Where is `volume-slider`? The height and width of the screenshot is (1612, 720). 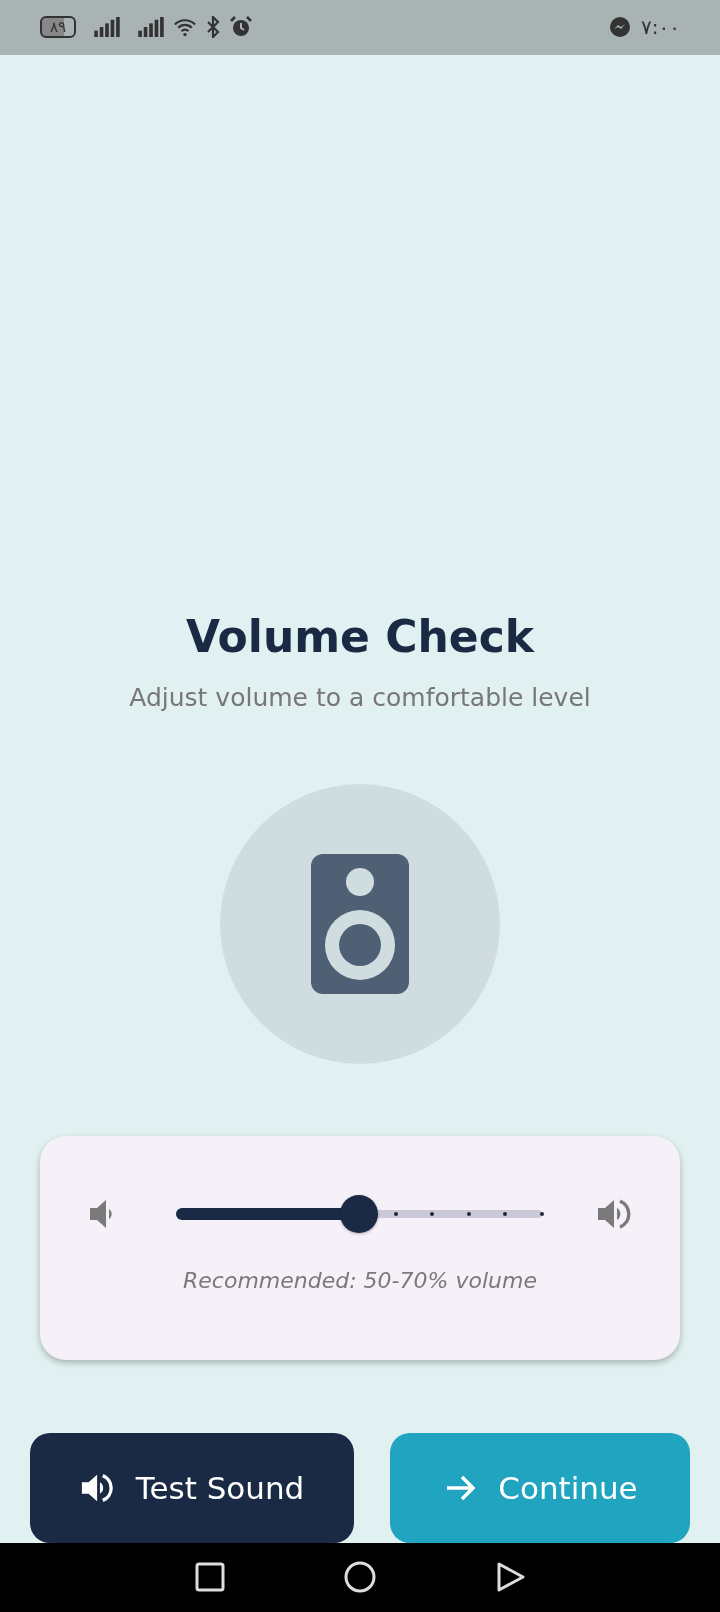
volume-slider is located at coordinates (359, 1213).